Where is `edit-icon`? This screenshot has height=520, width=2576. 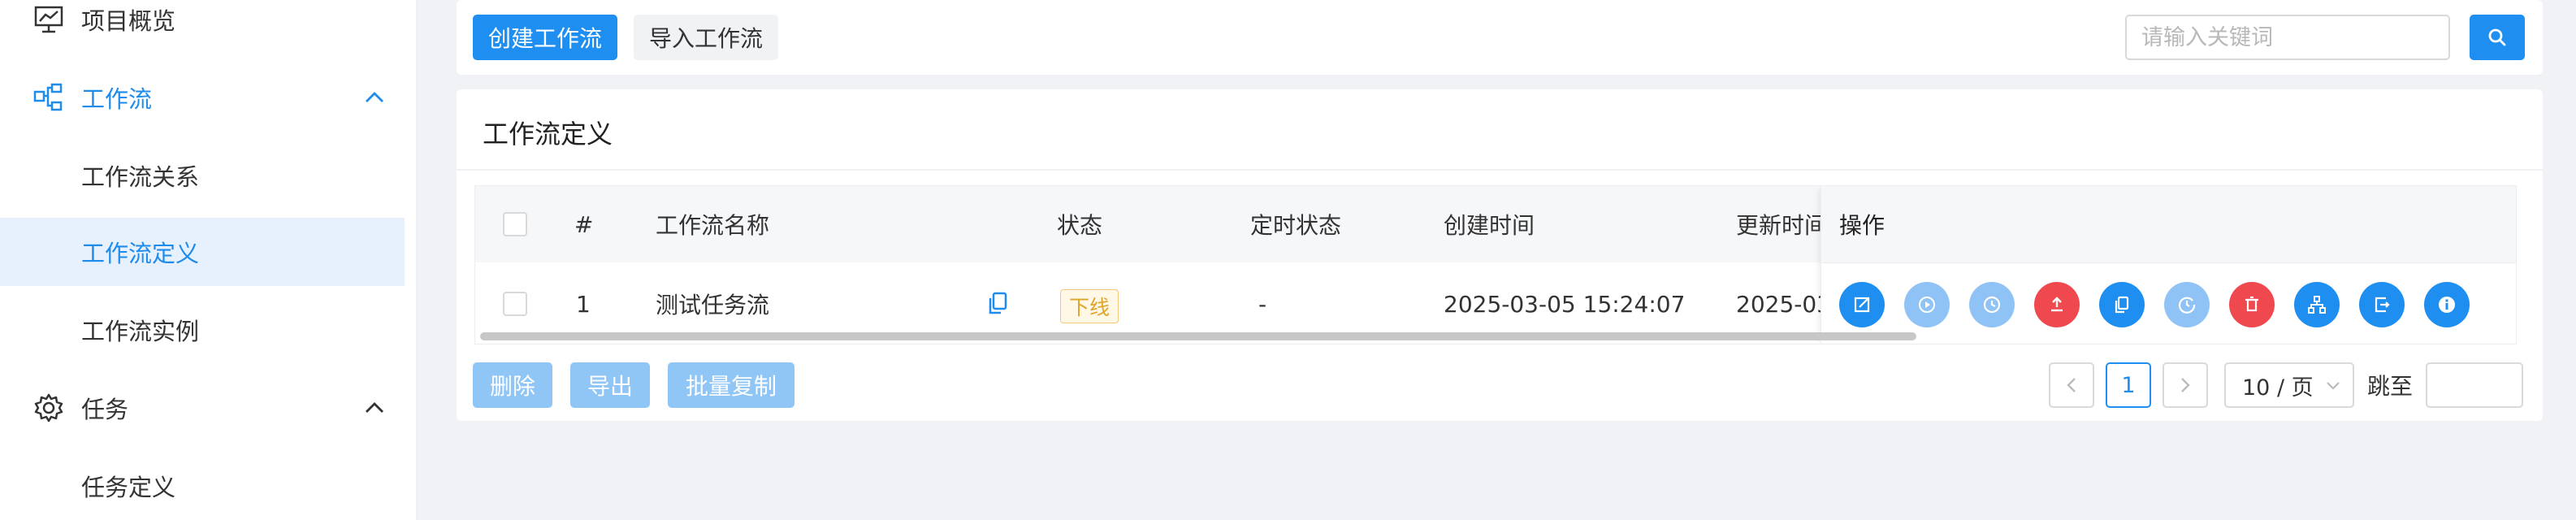
edit-icon is located at coordinates (1862, 305).